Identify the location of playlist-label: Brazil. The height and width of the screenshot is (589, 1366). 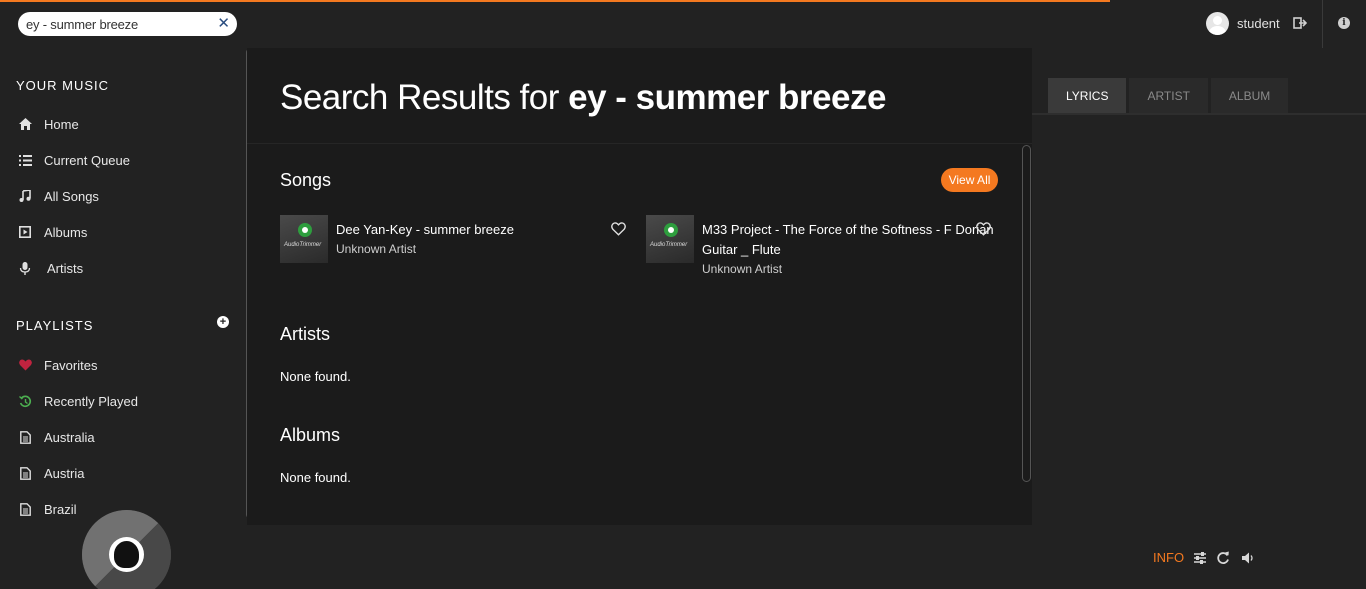
(60, 509).